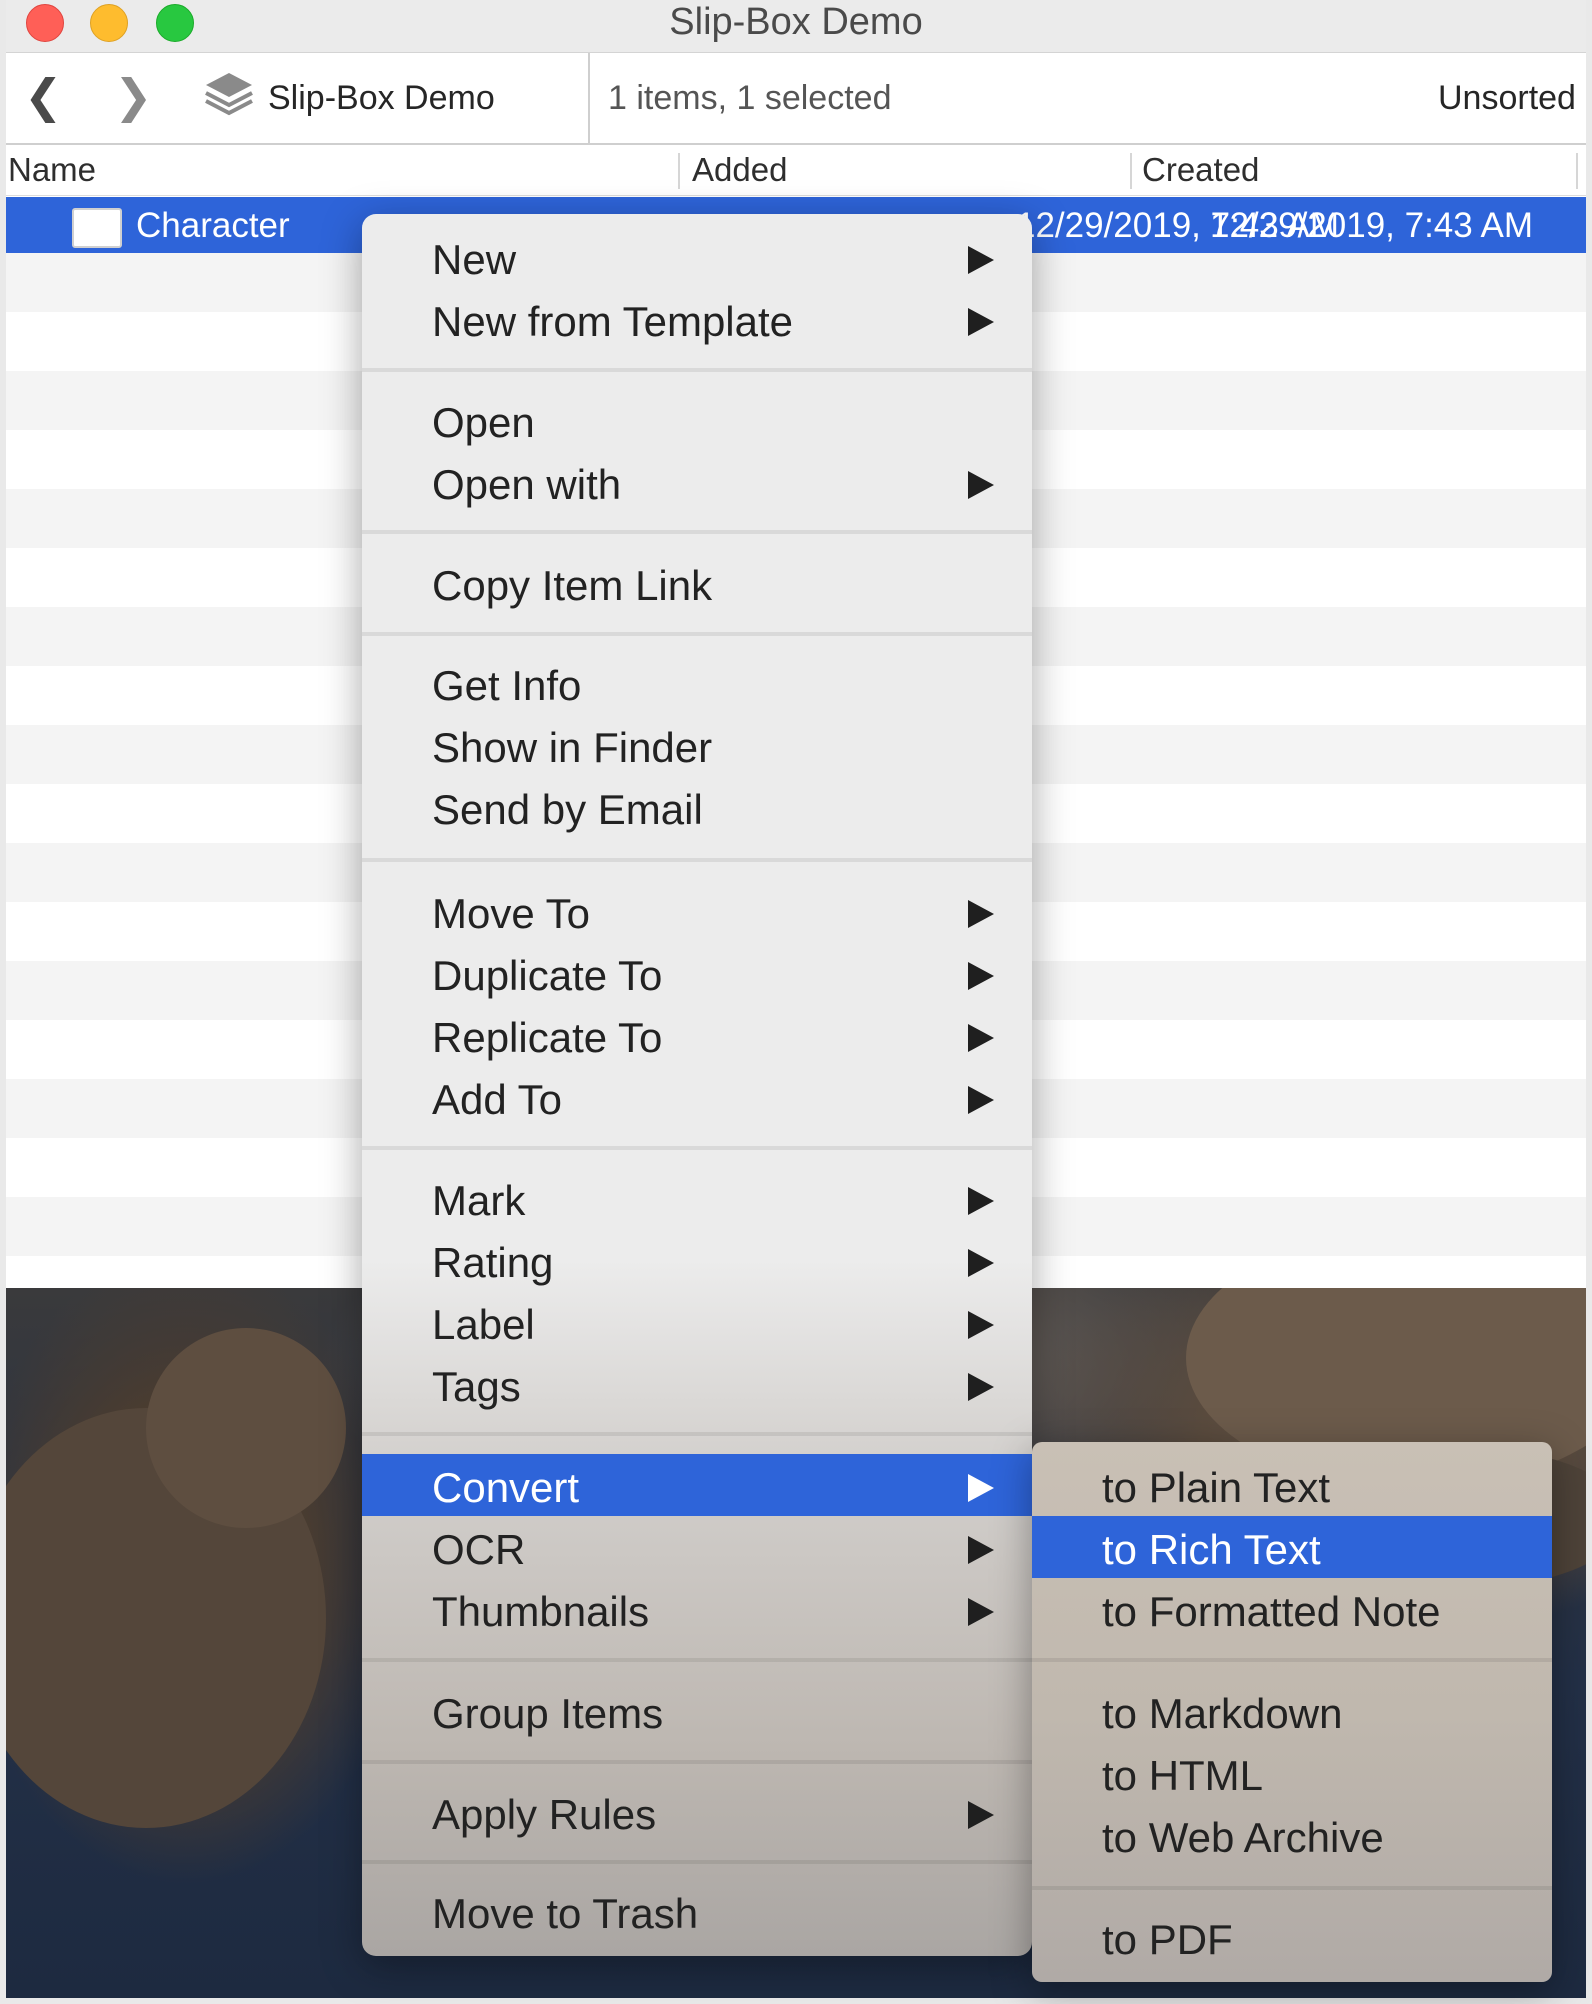  I want to click on menu-item-label: to Plain Text, so click(1216, 1487).